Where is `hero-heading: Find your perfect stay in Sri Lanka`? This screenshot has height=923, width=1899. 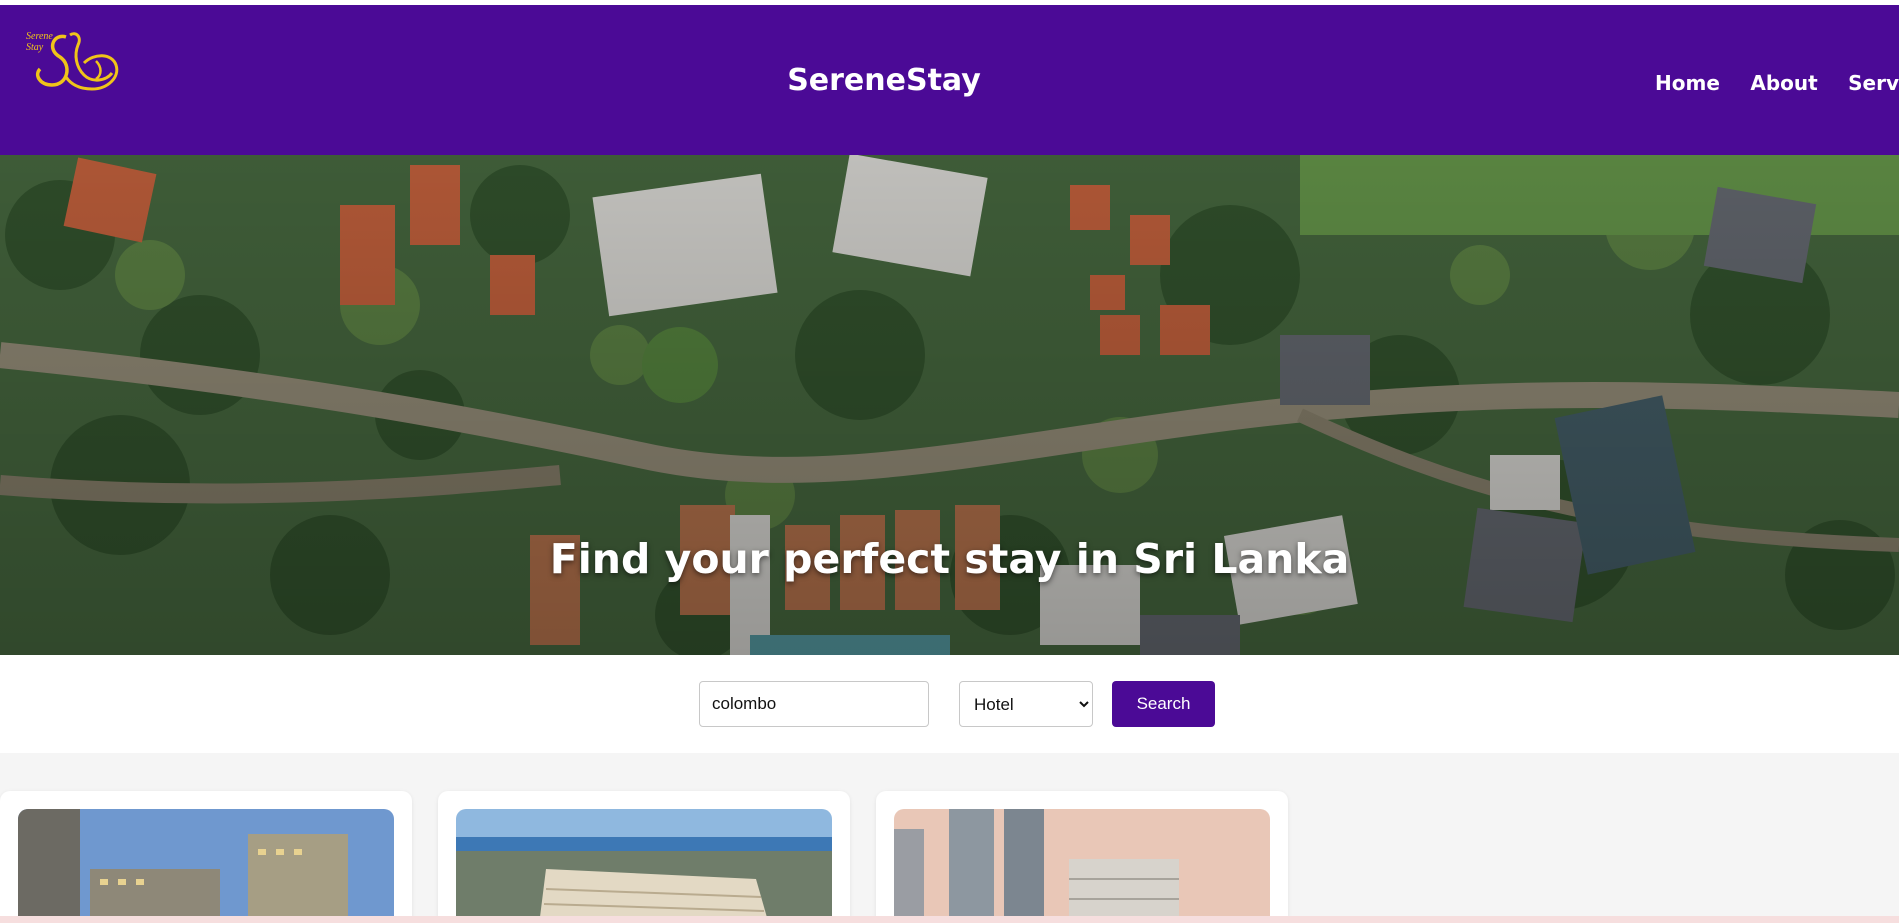
hero-heading: Find your perfect stay in Sri Lanka is located at coordinates (949, 559).